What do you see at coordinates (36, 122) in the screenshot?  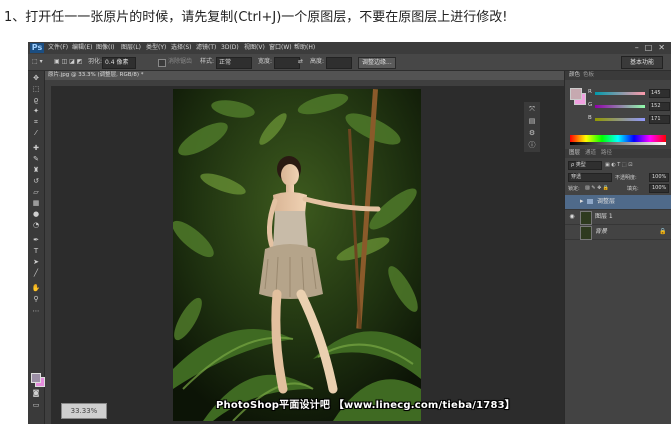 I see `crop-tool-icon: ⌗` at bounding box center [36, 122].